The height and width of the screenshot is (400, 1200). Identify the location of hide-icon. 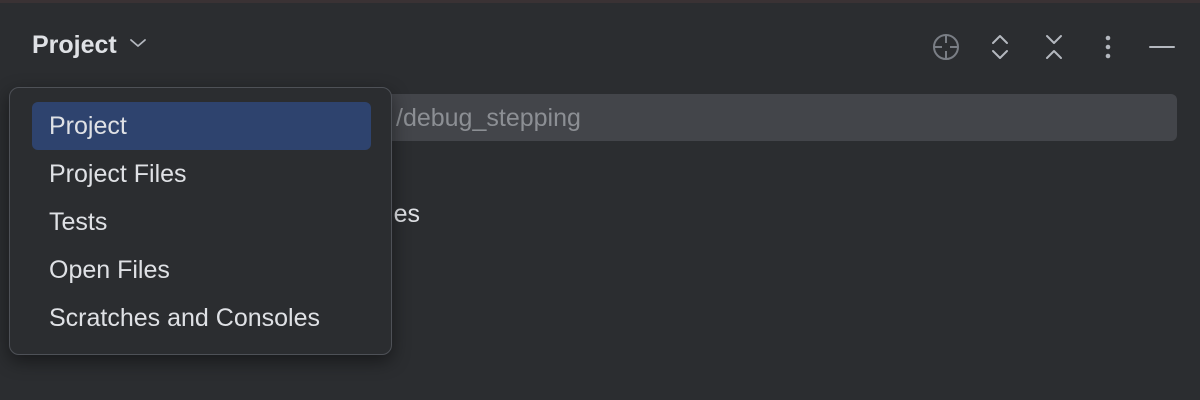
(1162, 47).